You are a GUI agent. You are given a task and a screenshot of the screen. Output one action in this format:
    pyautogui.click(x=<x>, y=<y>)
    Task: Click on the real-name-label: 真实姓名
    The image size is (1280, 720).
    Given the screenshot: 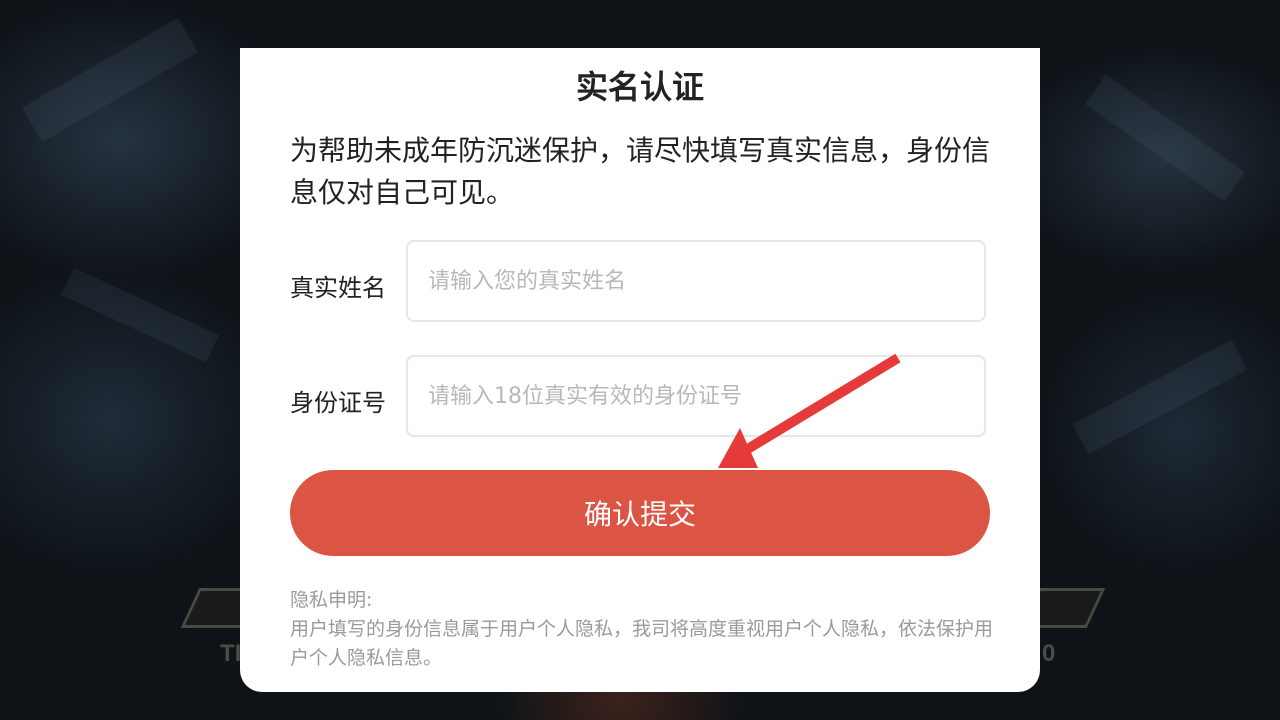 What is the action you would take?
    pyautogui.click(x=338, y=288)
    